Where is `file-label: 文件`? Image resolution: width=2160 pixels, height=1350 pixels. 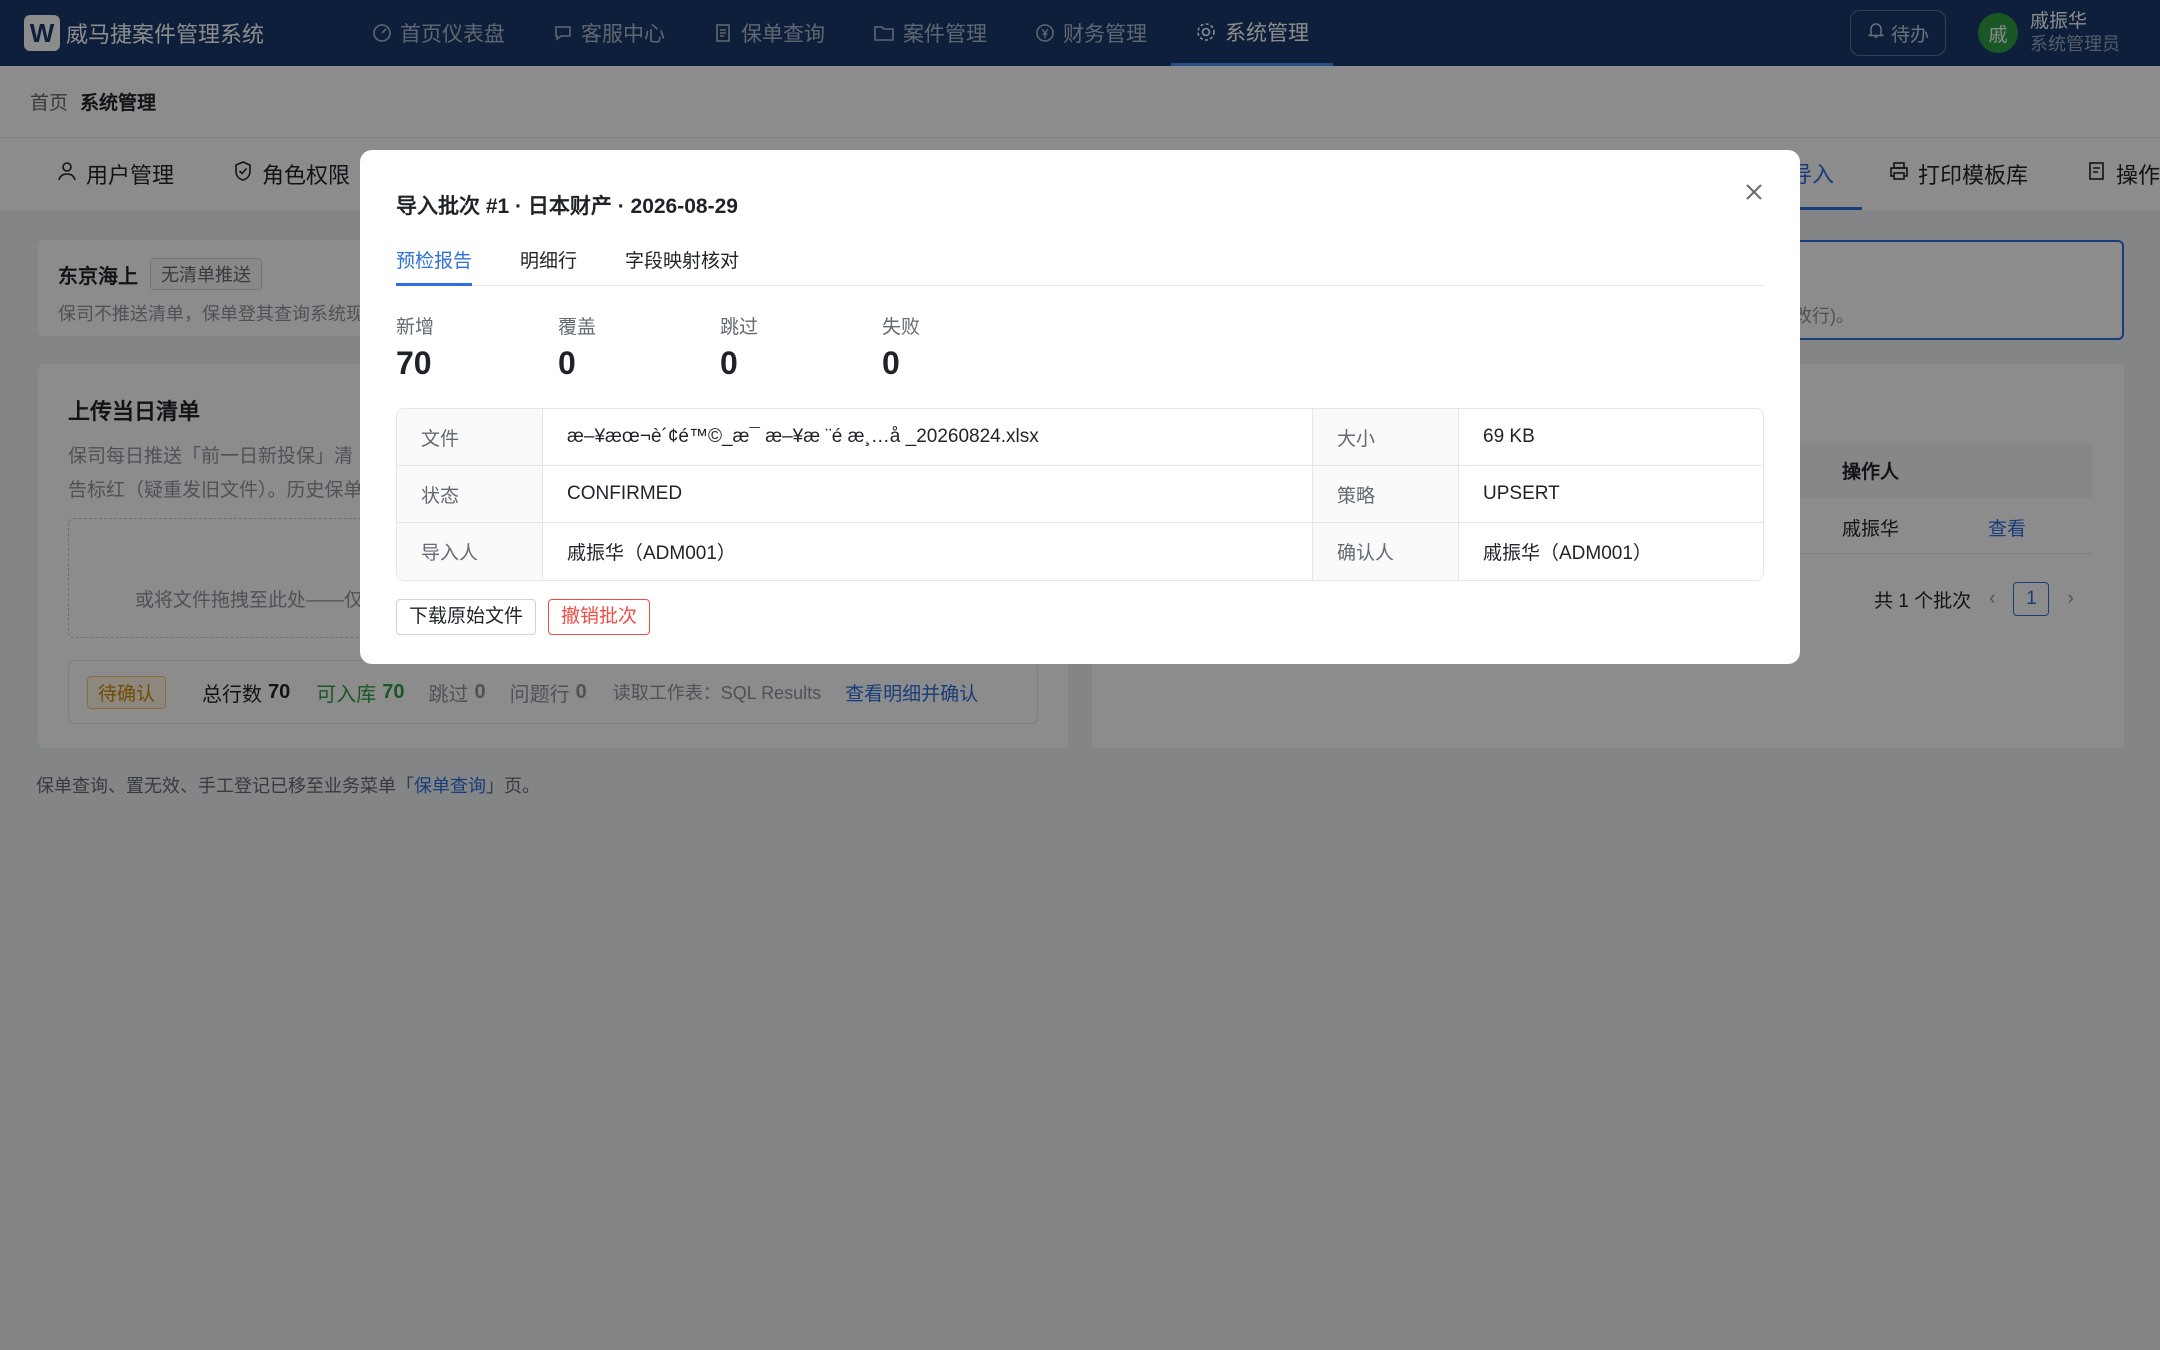
file-label: 文件 is located at coordinates (470, 437).